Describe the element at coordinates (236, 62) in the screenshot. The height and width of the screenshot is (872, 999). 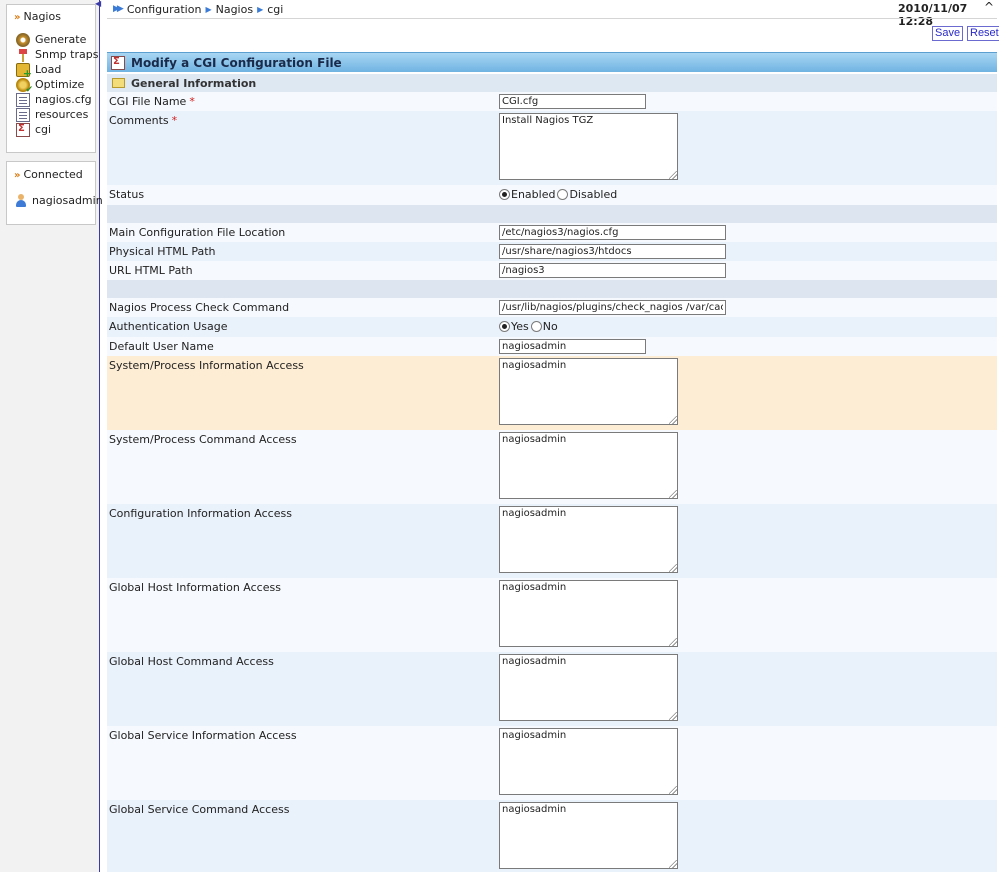
I see `panel-title: Modify a CGI Configuration File` at that location.